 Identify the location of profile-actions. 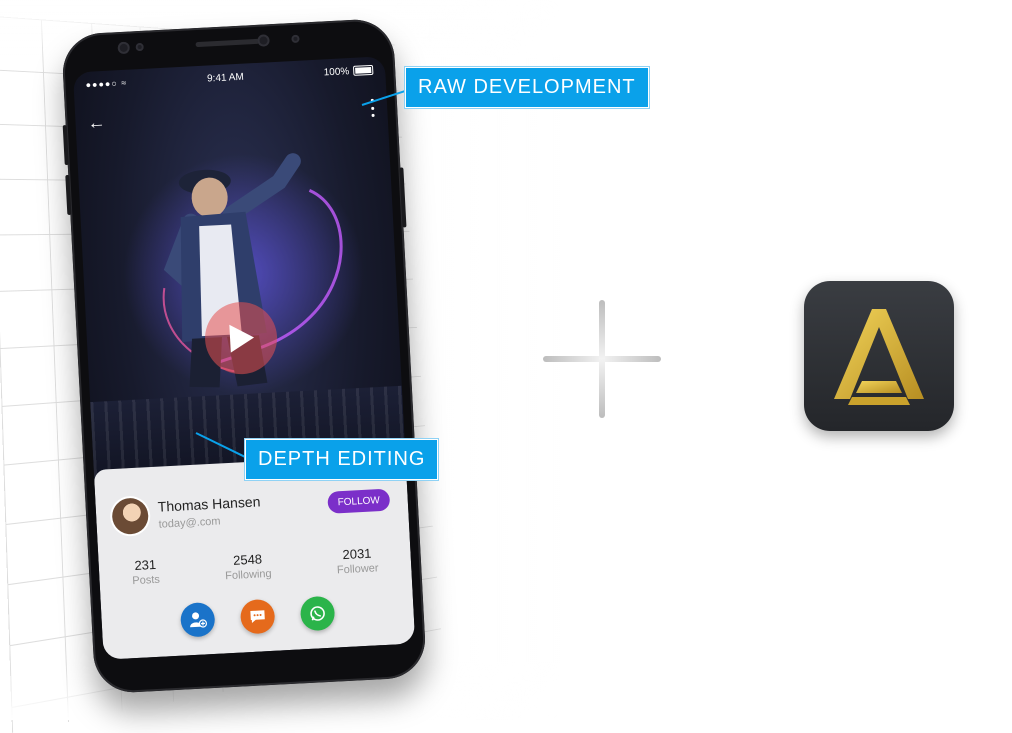
(257, 617).